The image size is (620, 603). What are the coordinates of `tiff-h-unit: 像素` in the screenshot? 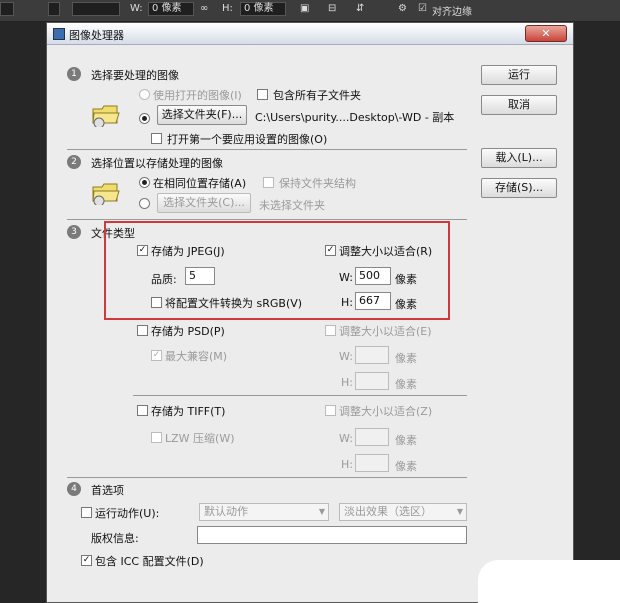 It's located at (406, 466).